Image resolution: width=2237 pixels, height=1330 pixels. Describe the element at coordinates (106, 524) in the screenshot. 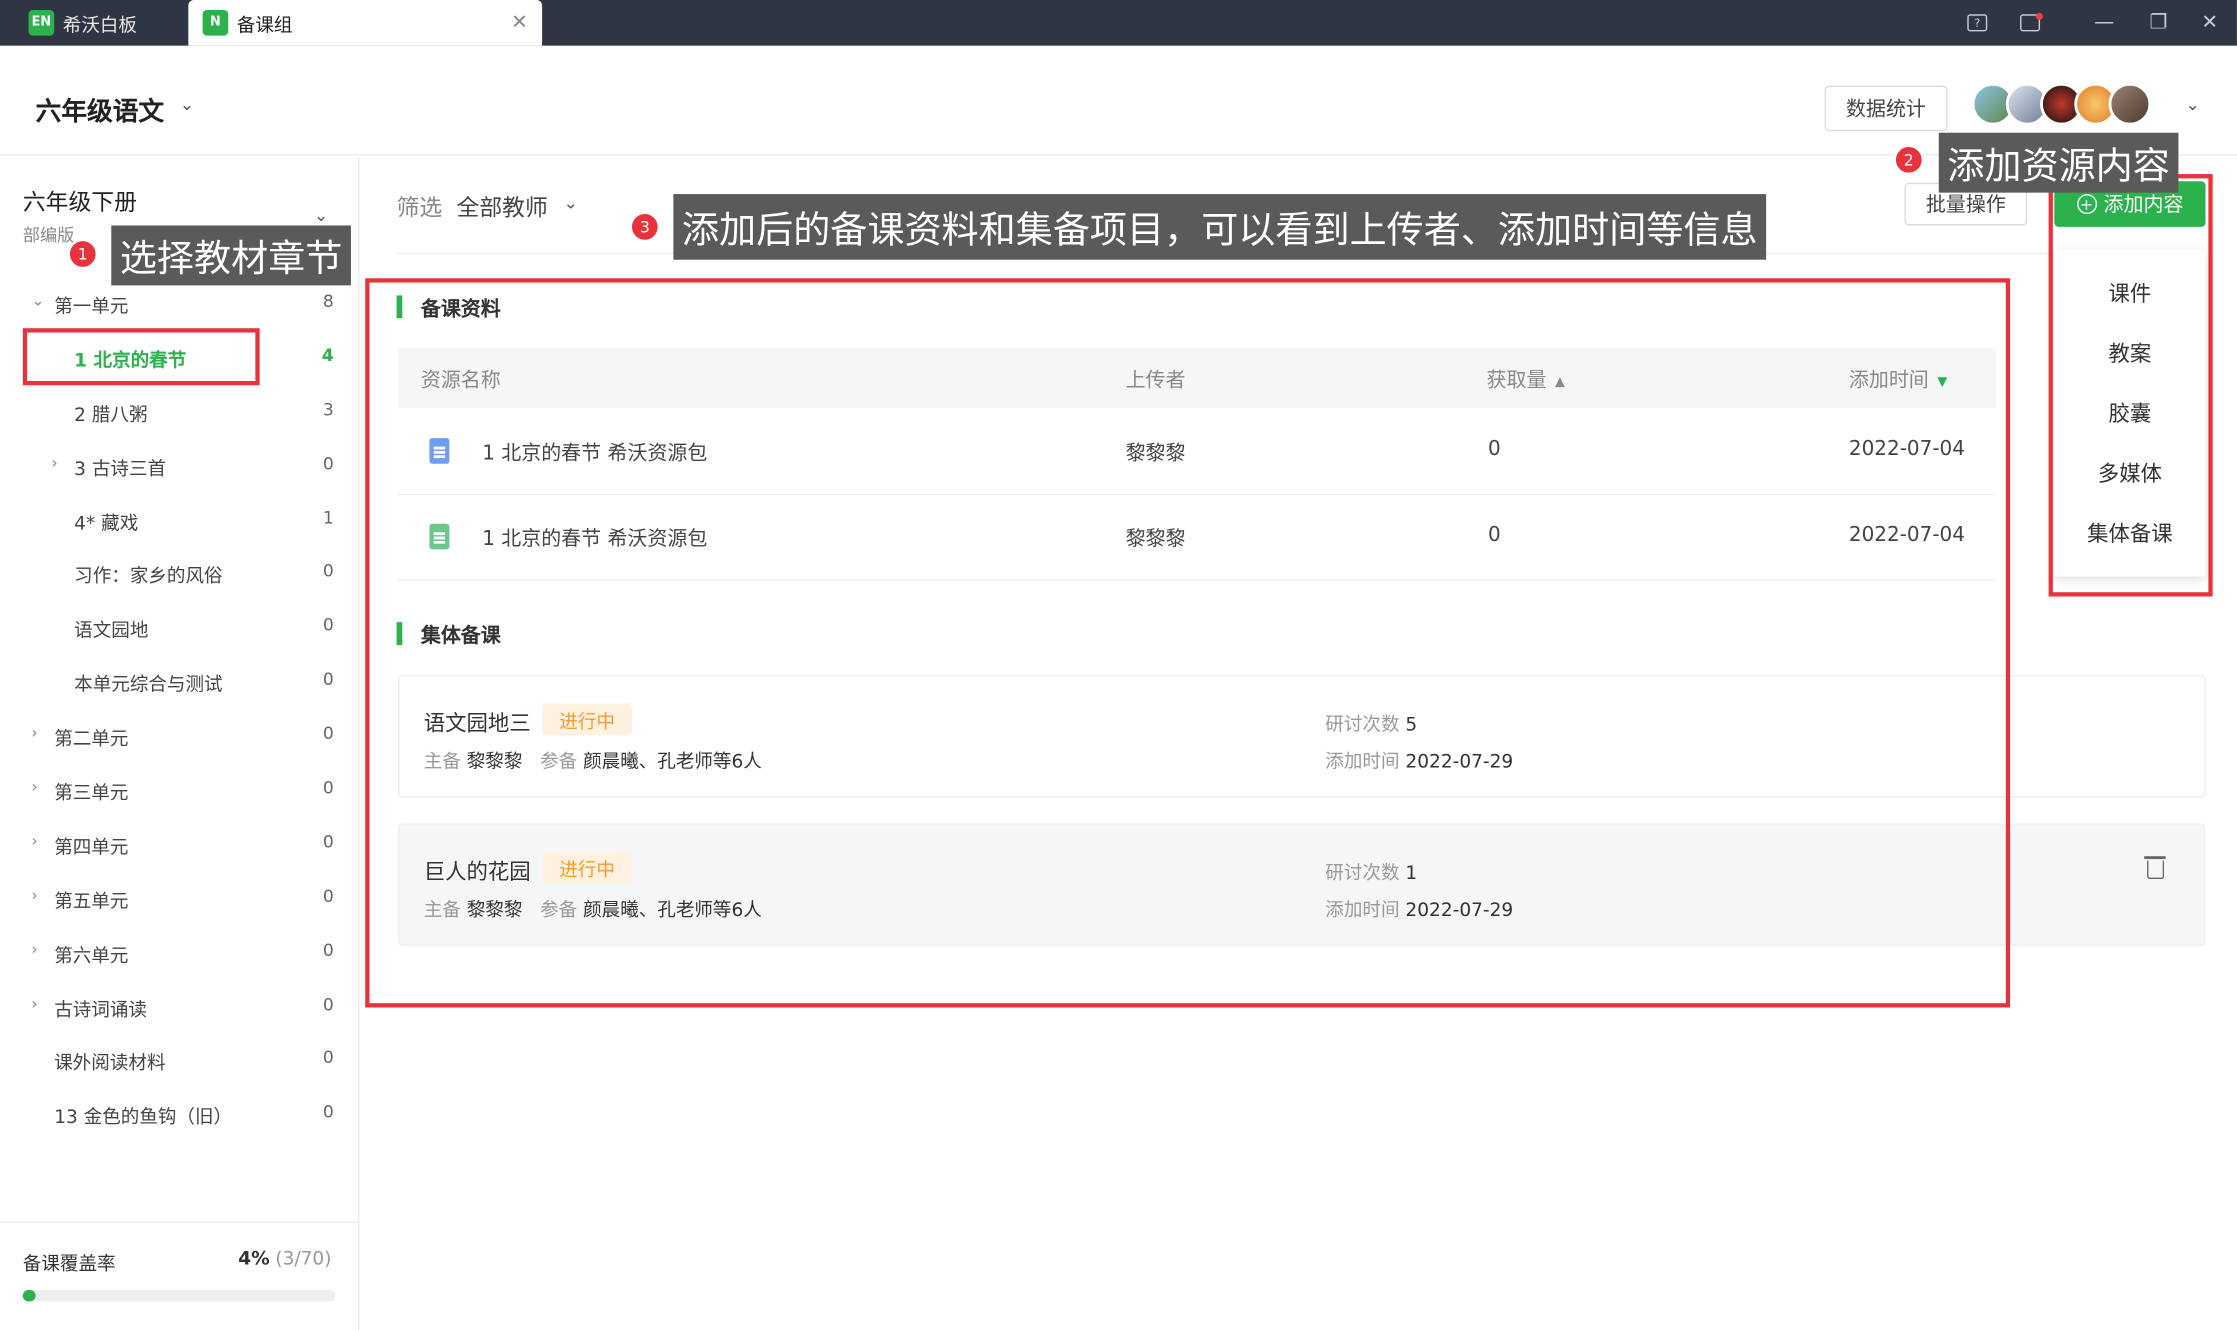

I see `sidebar-item-label: 4* 藏戏` at that location.